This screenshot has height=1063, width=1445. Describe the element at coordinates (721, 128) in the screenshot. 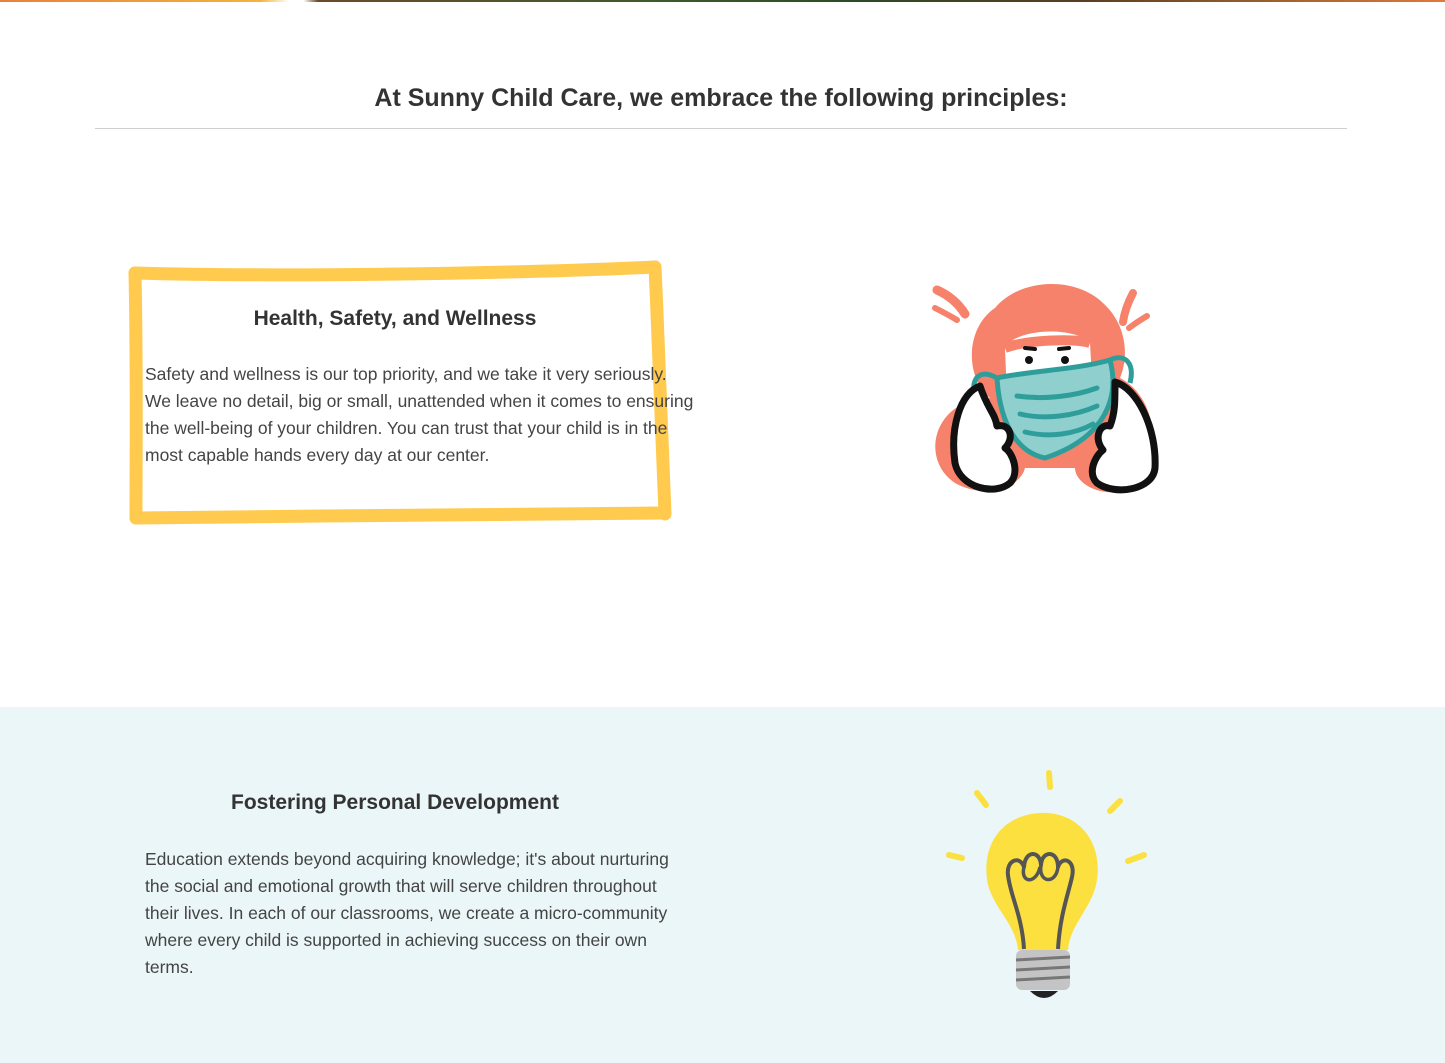

I see `heading-divider` at that location.